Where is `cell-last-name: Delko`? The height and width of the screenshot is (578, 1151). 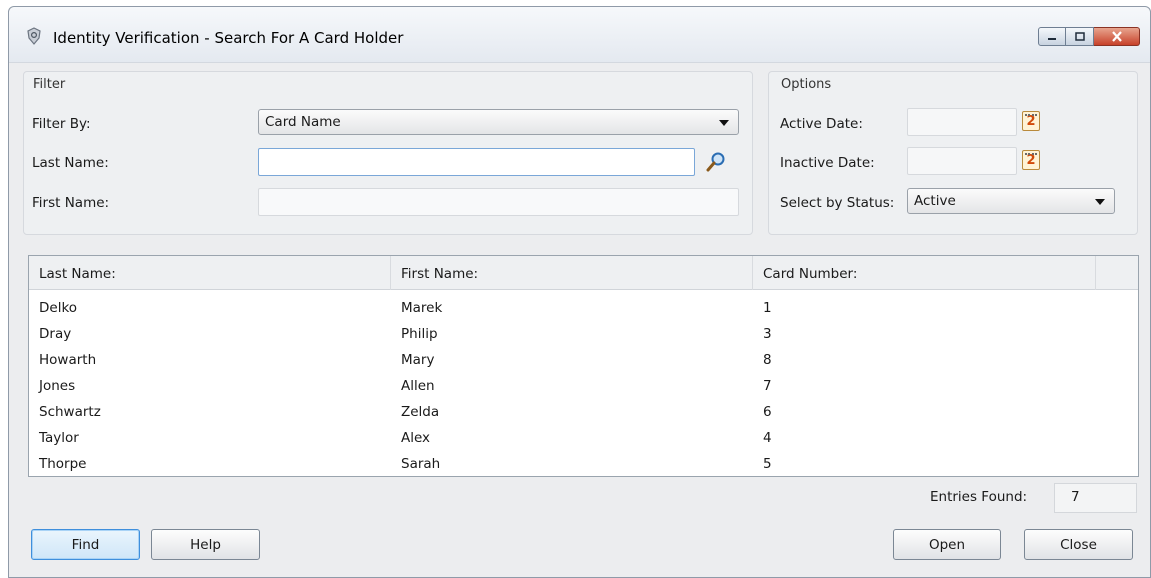
cell-last-name: Delko is located at coordinates (58, 308).